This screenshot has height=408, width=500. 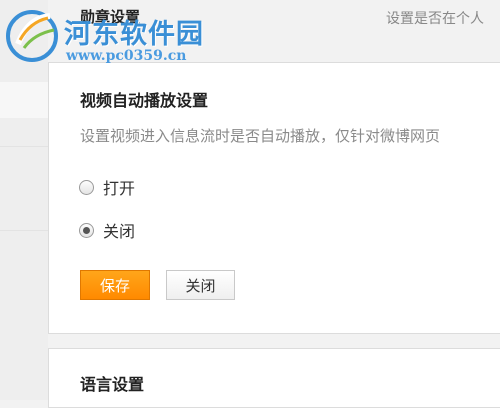 I want to click on watermark-logo: 河东软件园 www.pc0359.cn, so click(x=119, y=35).